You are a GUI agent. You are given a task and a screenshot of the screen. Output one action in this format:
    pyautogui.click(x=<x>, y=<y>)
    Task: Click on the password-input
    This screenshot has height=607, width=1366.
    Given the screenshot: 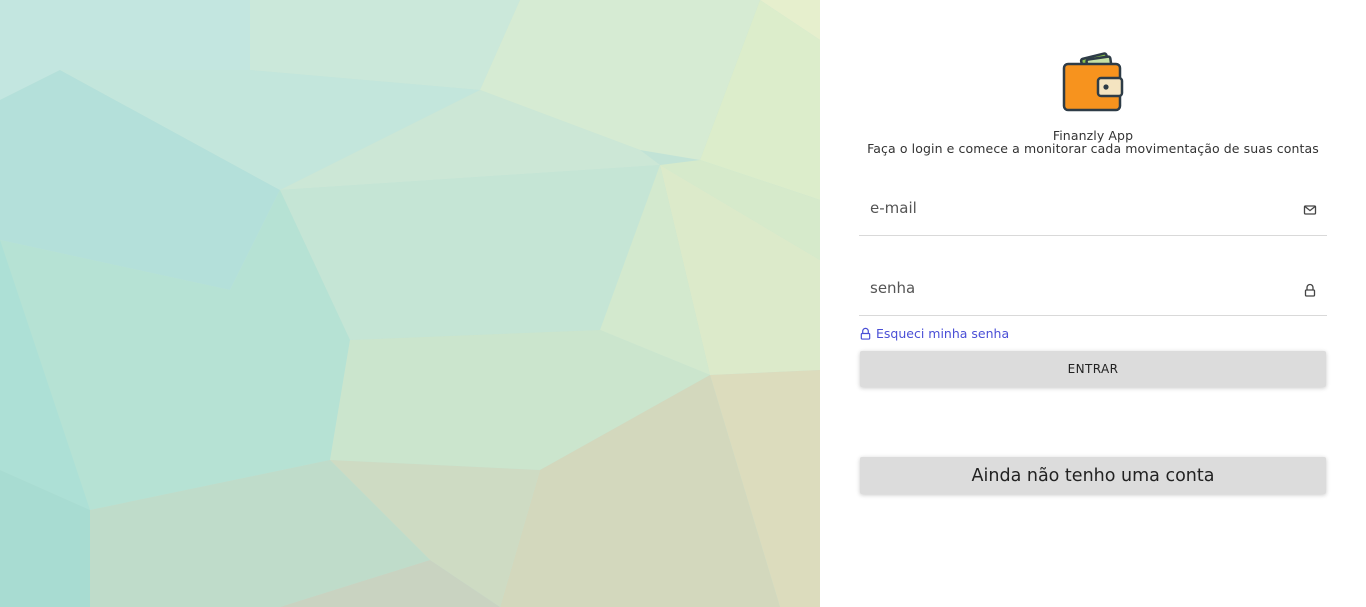 What is the action you would take?
    pyautogui.click(x=1093, y=287)
    